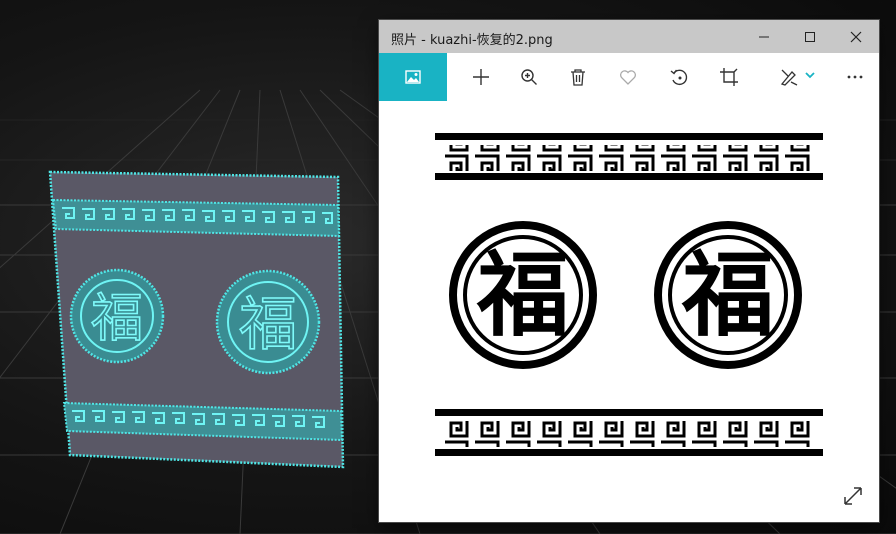  I want to click on fu-glyph-left: 福, so click(522, 295).